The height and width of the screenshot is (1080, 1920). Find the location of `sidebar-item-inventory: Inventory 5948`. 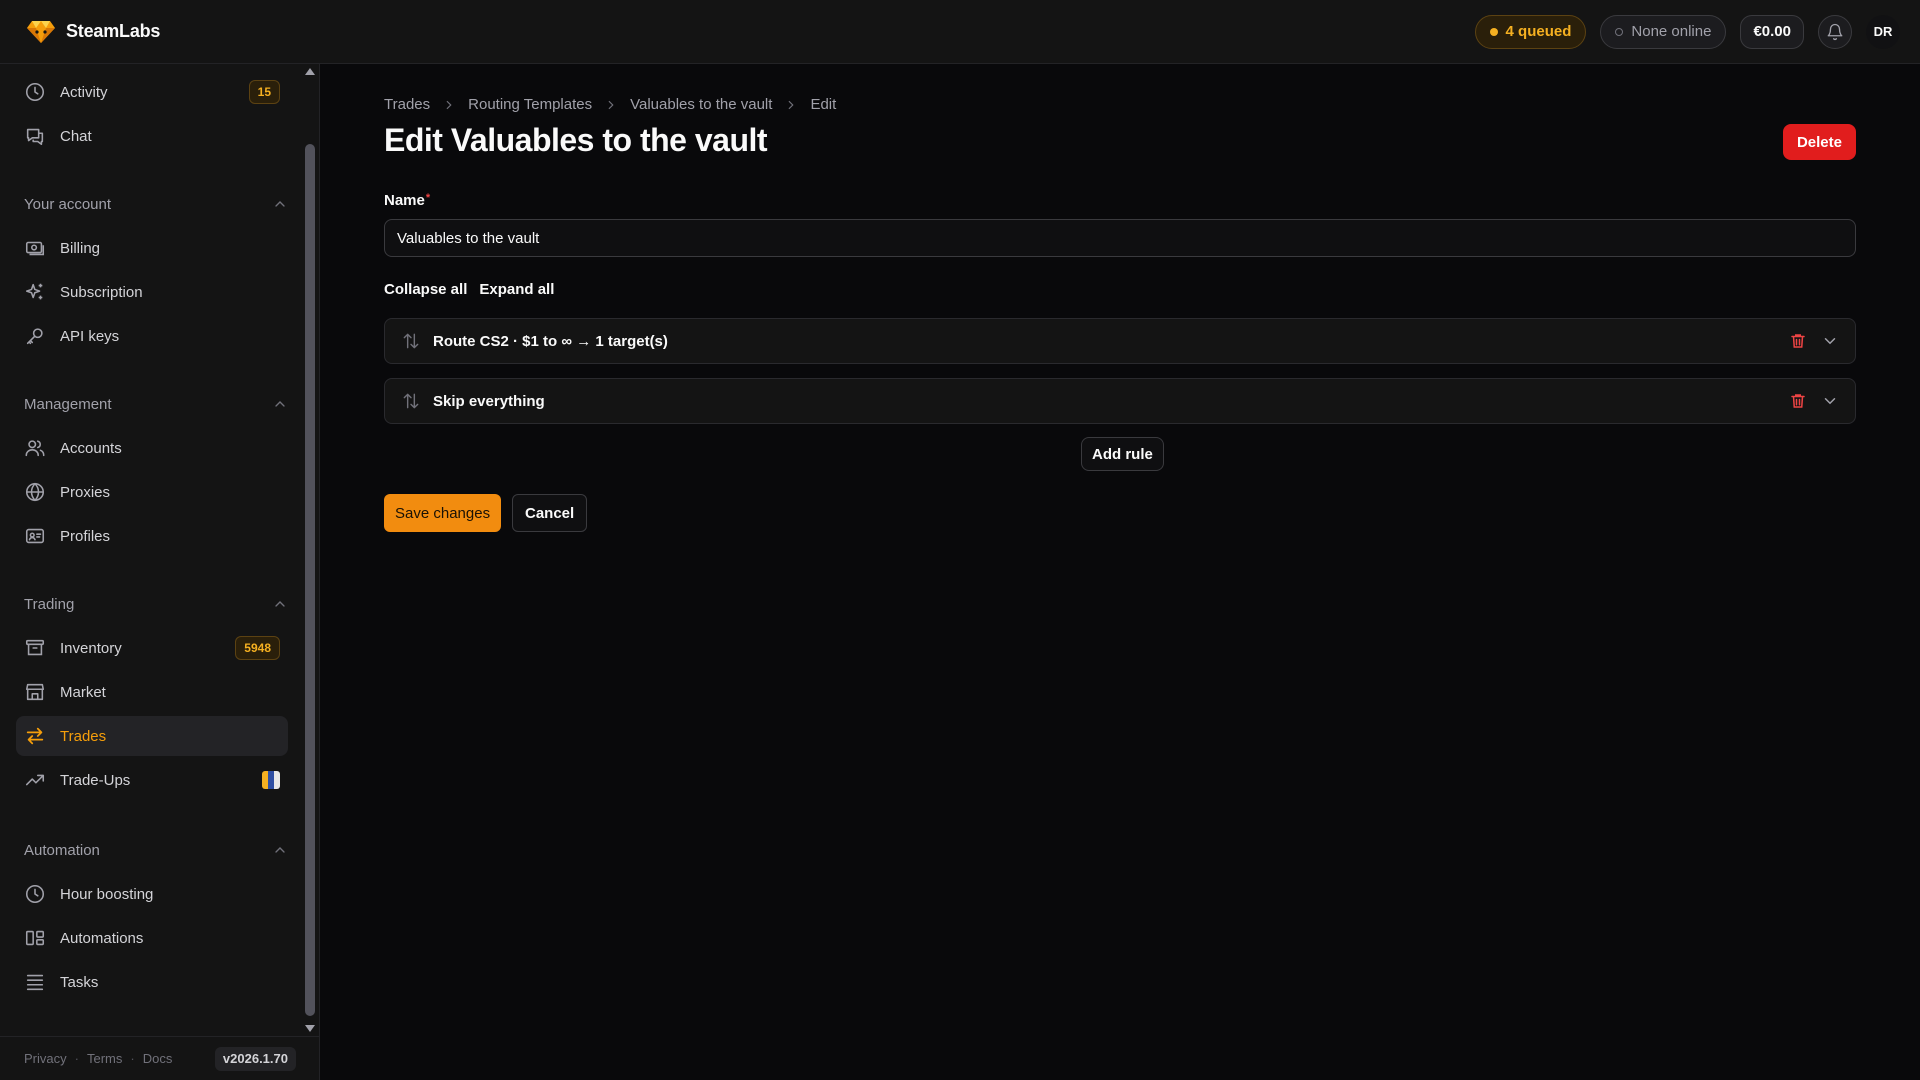

sidebar-item-inventory: Inventory 5948 is located at coordinates (152, 648).